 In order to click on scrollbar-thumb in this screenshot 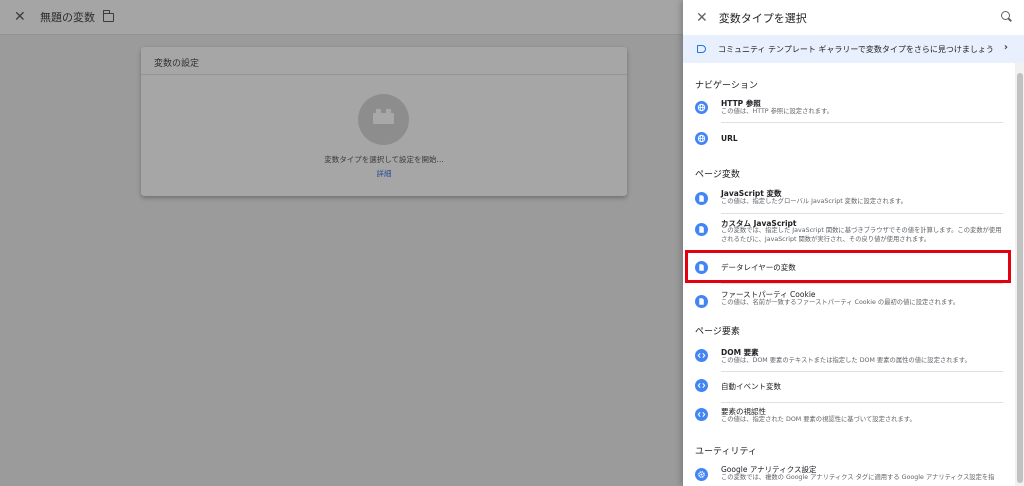, I will do `click(1020, 278)`.